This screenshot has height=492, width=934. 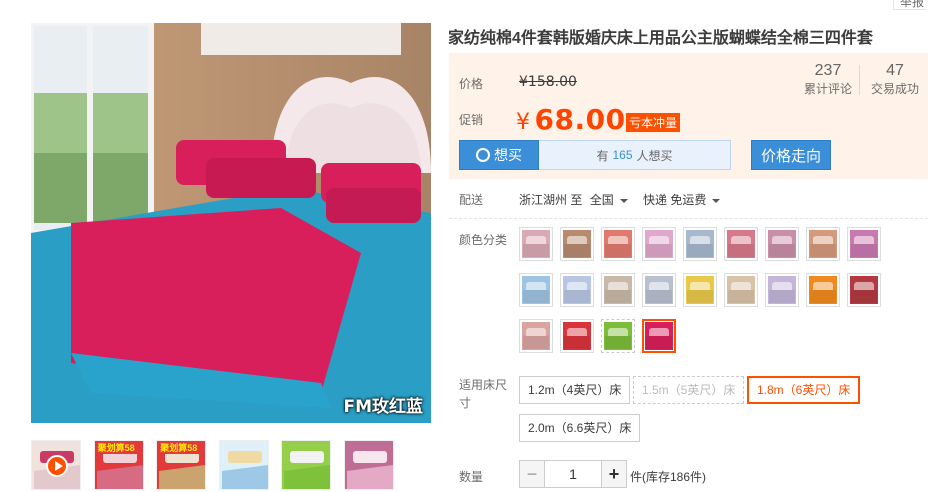 I want to click on price-label: 价格, so click(x=471, y=84).